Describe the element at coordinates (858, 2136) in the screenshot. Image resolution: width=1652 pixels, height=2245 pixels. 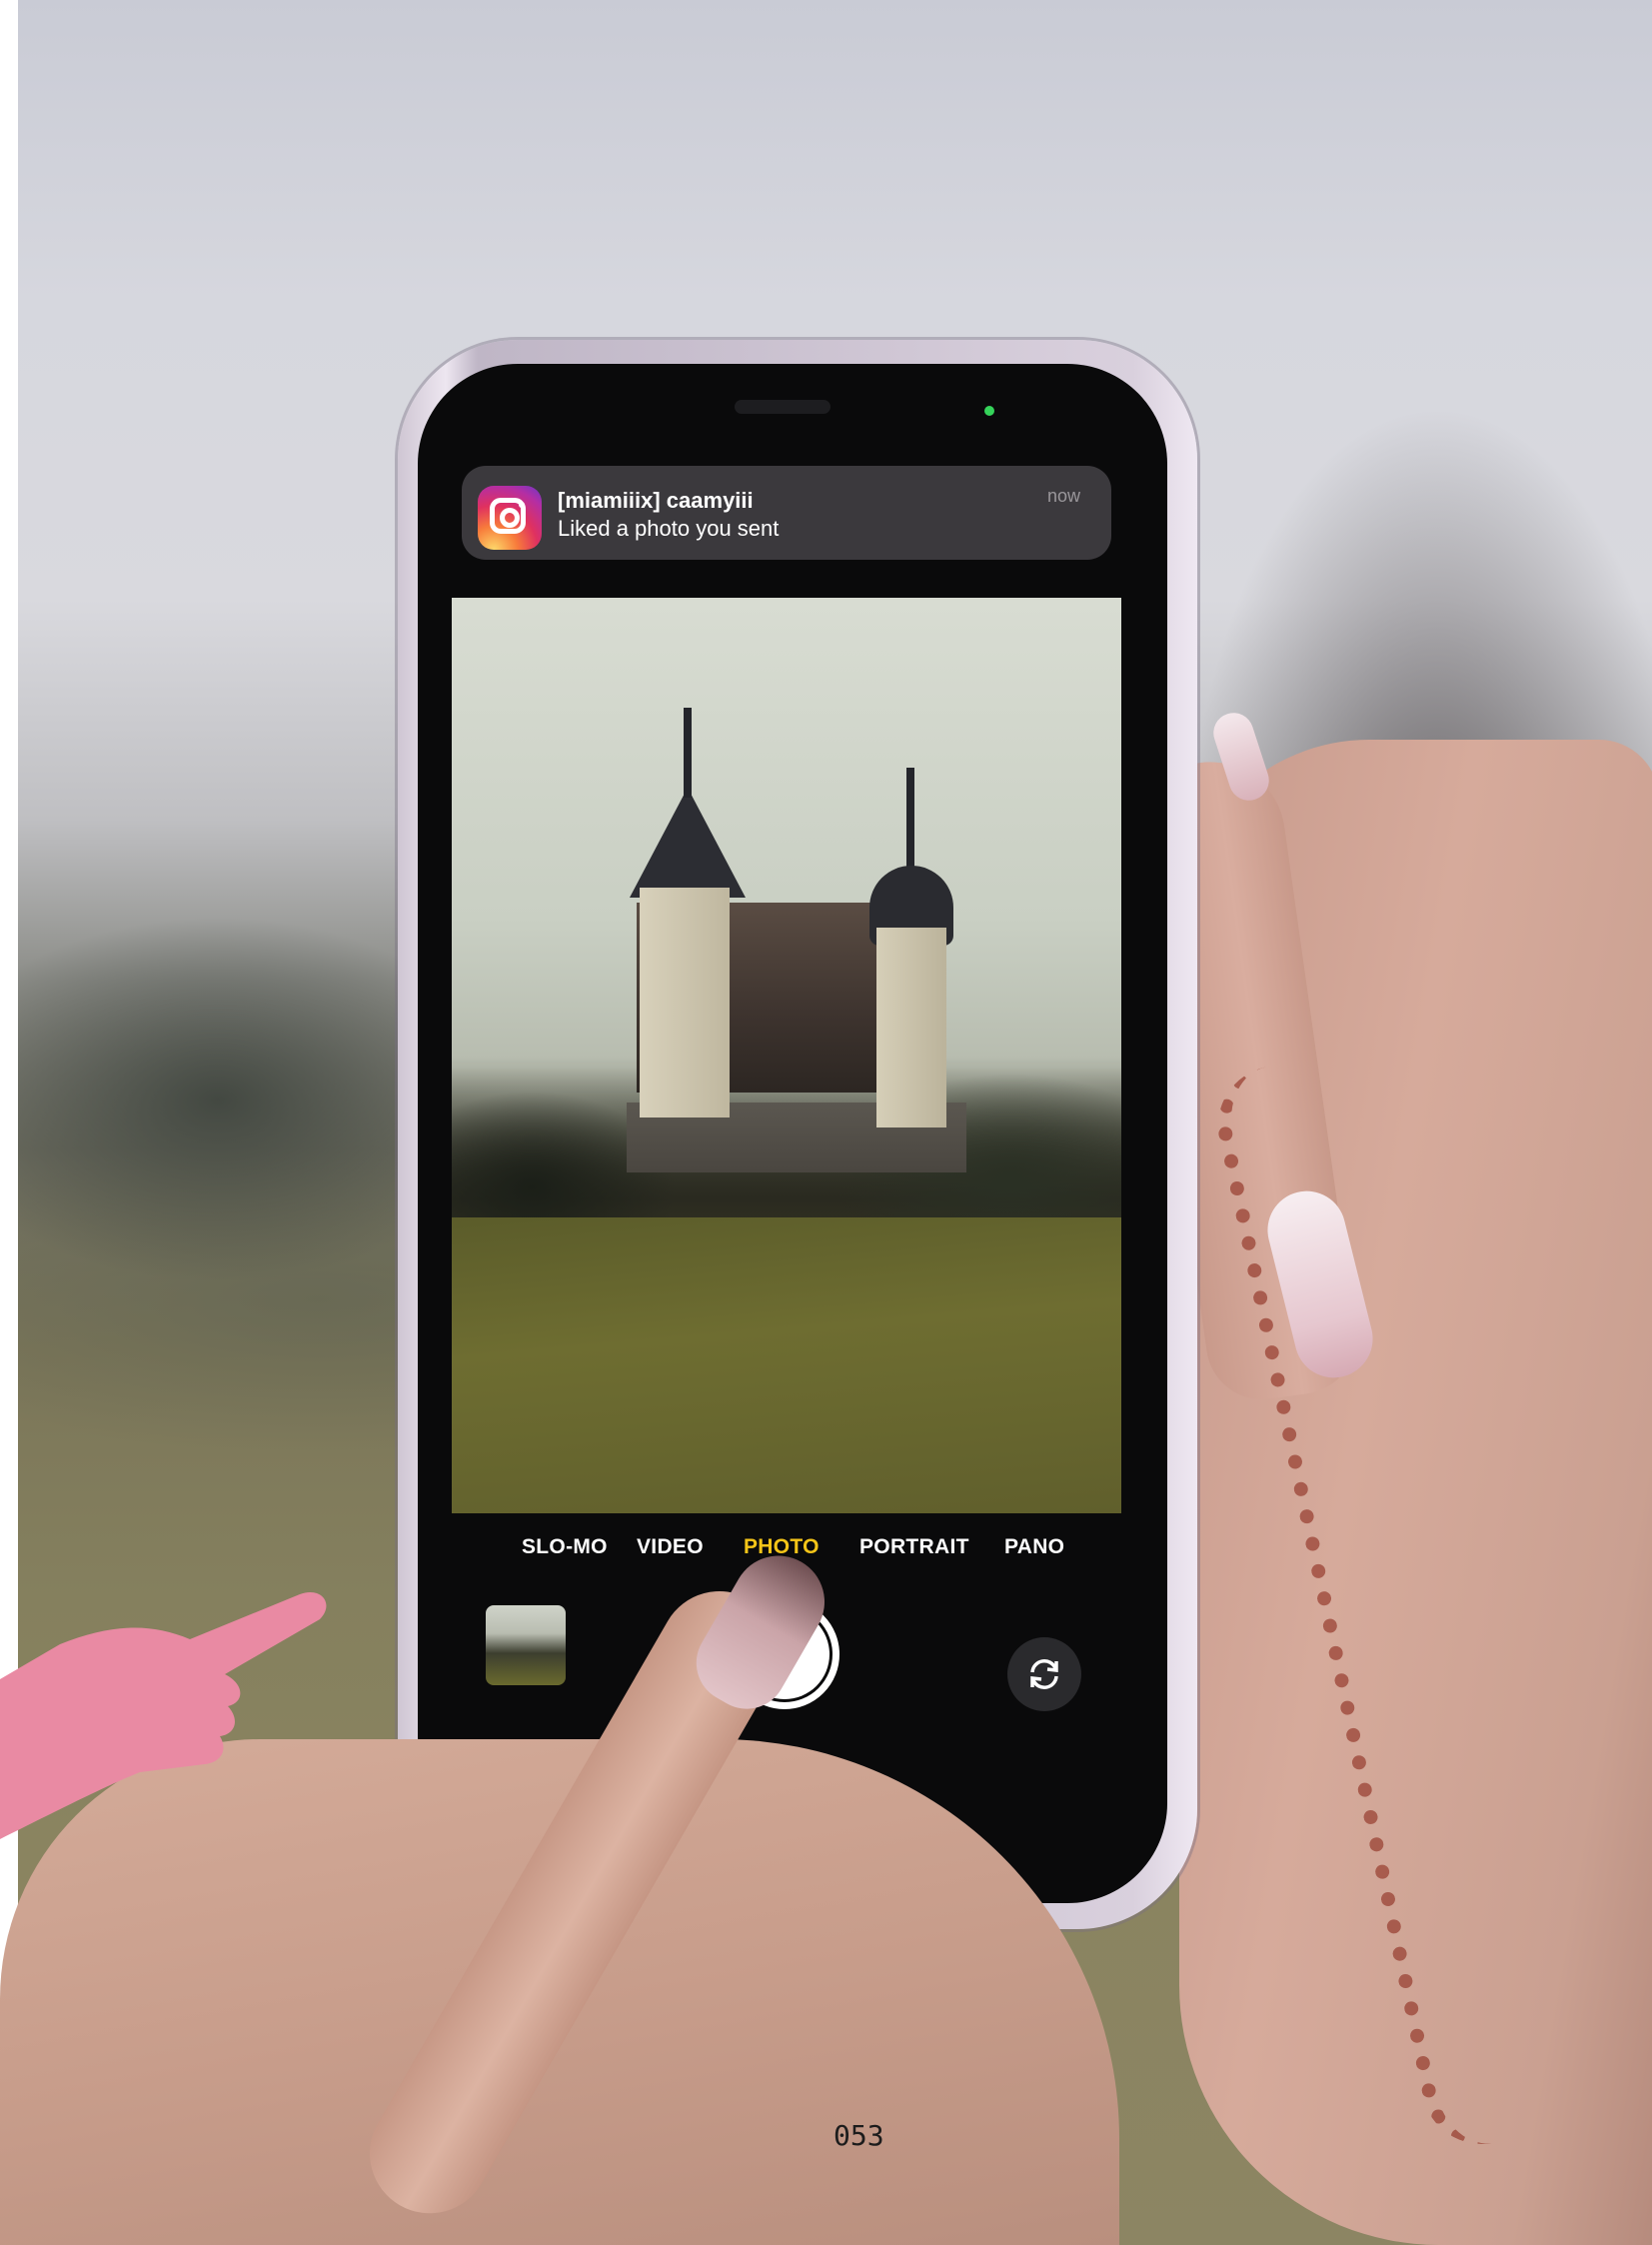
I see `page-number: 053` at that location.